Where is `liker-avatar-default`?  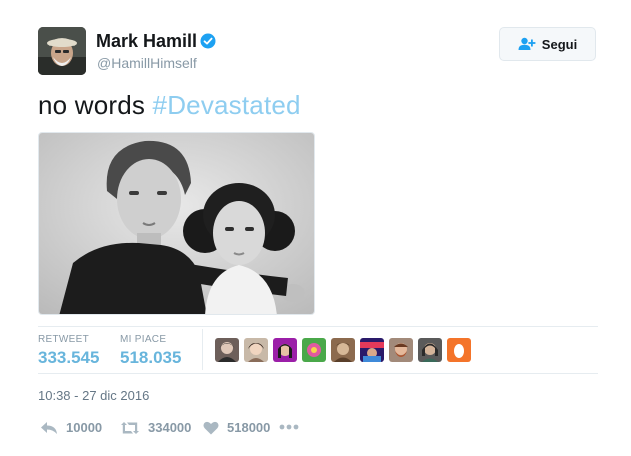 liker-avatar-default is located at coordinates (459, 350).